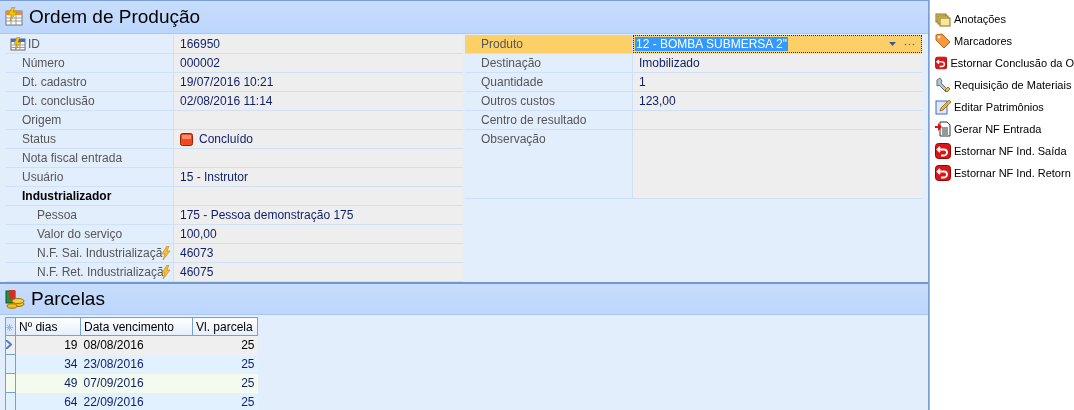 The width and height of the screenshot is (1074, 410). What do you see at coordinates (318, 234) in the screenshot?
I see `field-value: 100,00` at bounding box center [318, 234].